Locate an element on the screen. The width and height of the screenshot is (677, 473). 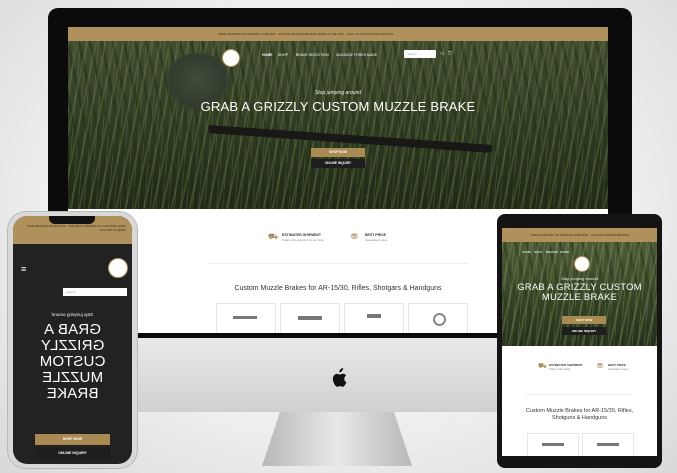
rifle-icon is located at coordinates (245, 317).